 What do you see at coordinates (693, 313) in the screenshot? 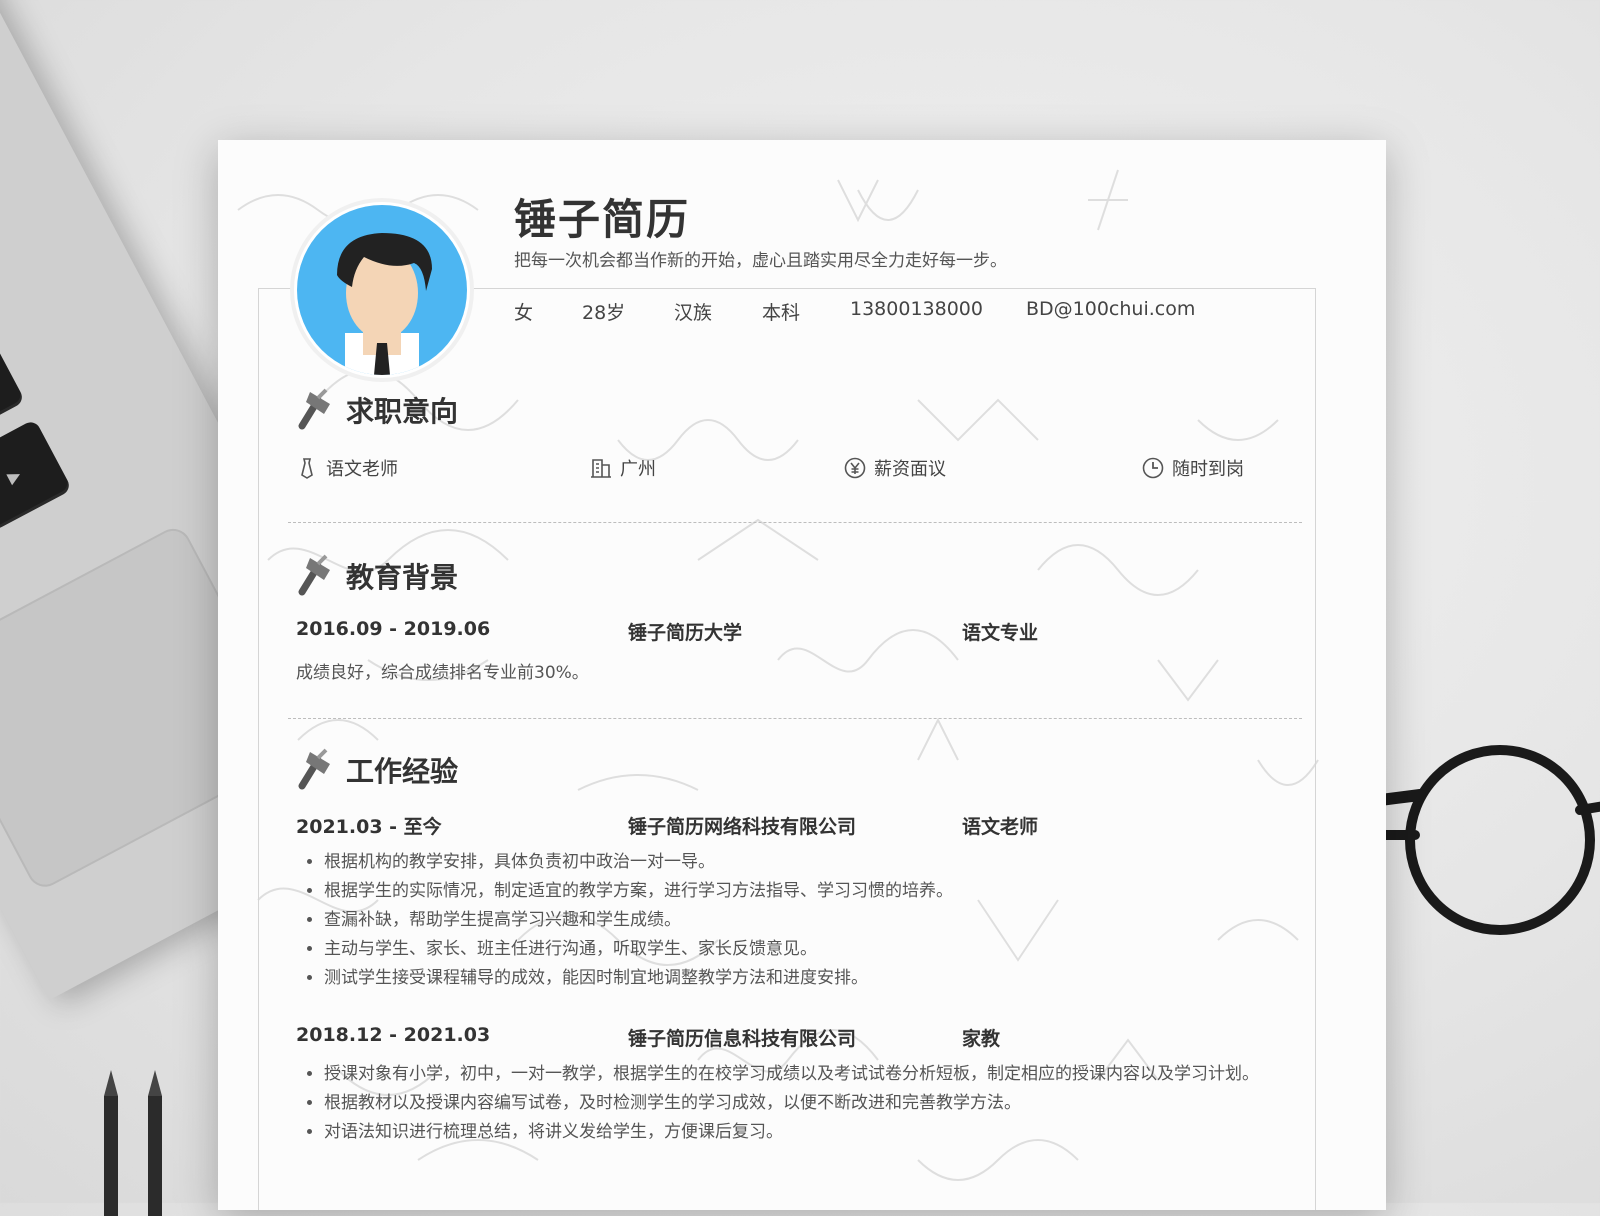
I see `info-ethnicity: 汉族` at bounding box center [693, 313].